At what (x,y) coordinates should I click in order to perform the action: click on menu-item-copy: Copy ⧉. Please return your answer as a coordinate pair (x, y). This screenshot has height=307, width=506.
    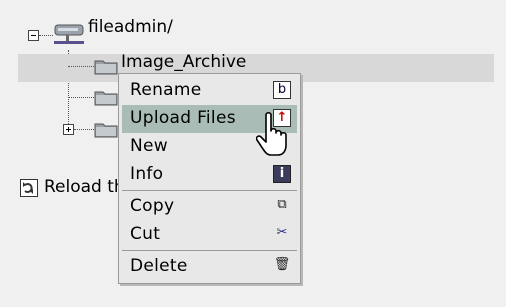
    Looking at the image, I should click on (209, 207).